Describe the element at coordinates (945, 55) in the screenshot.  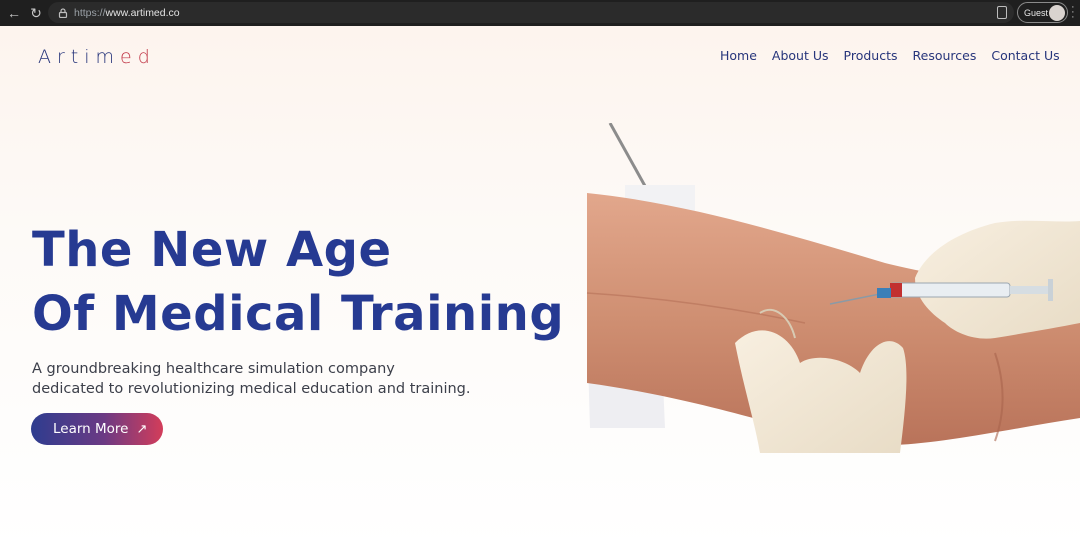
I see `nav-resources: Resources` at that location.